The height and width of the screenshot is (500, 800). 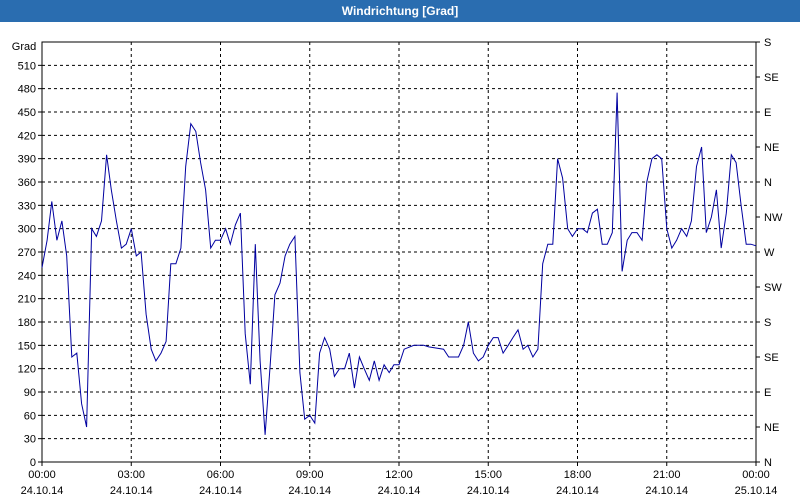 What do you see at coordinates (773, 288) in the screenshot?
I see `right-tick-label: SW` at bounding box center [773, 288].